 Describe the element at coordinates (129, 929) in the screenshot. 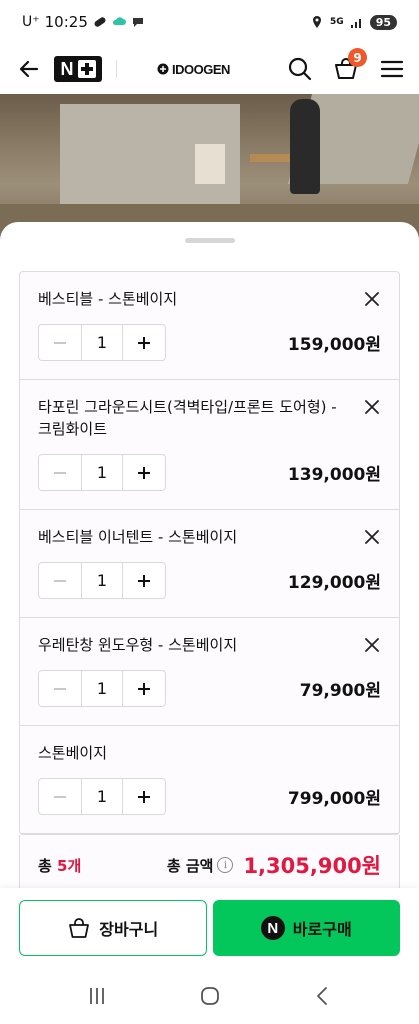

I see `add-to-cart-label: 장바구니` at that location.